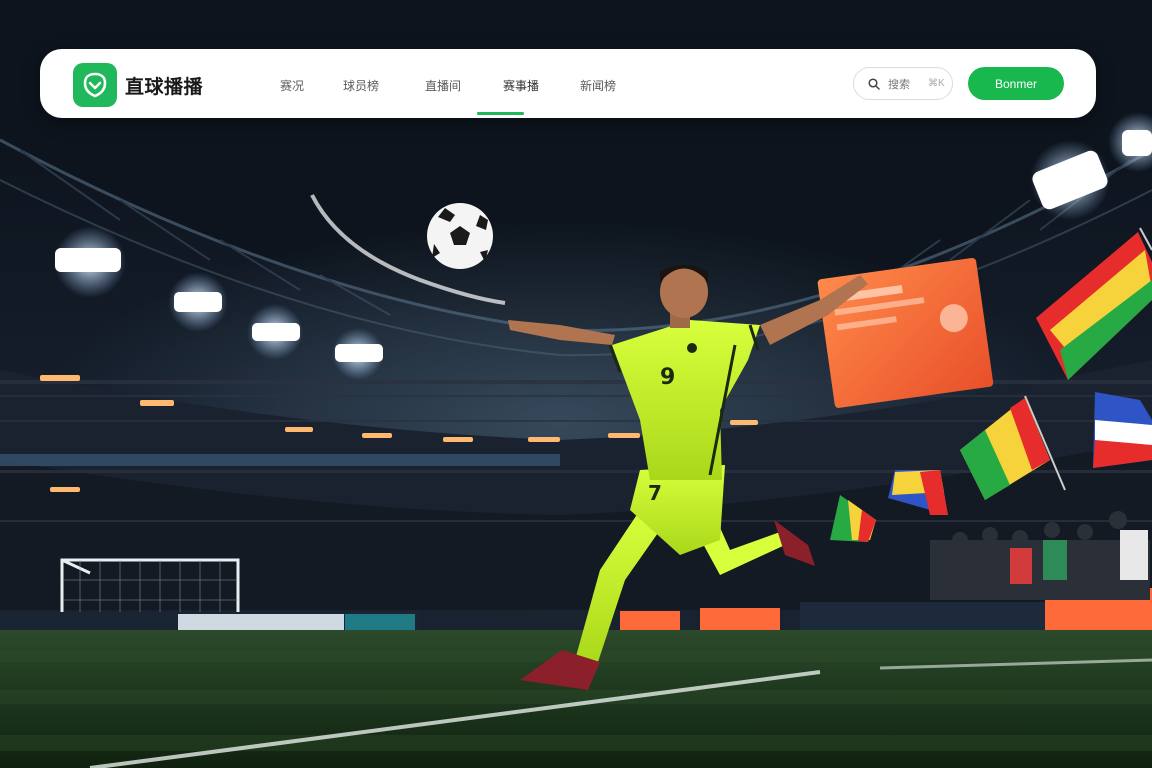 The height and width of the screenshot is (768, 1152). What do you see at coordinates (292, 85) in the screenshot?
I see `nav-item-1: 赛况` at bounding box center [292, 85].